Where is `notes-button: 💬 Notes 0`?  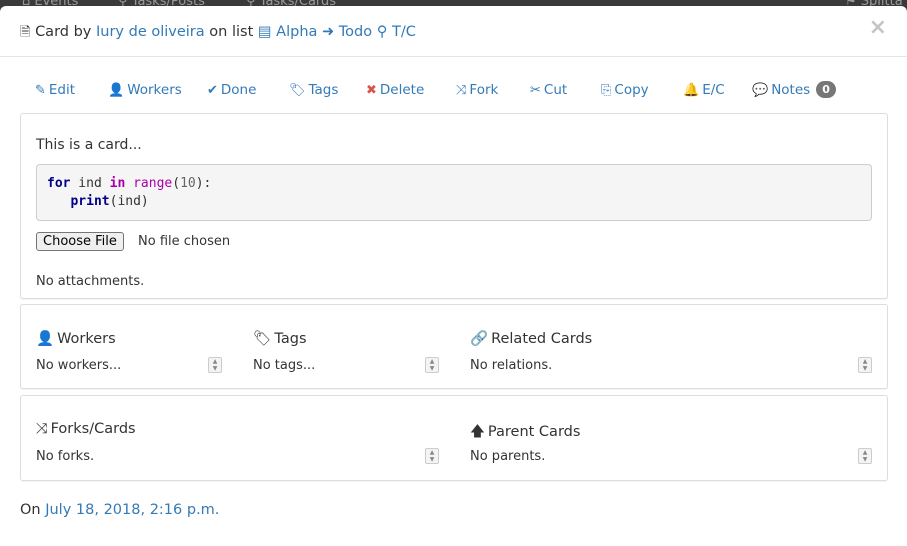
notes-button: 💬 Notes 0 is located at coordinates (794, 90).